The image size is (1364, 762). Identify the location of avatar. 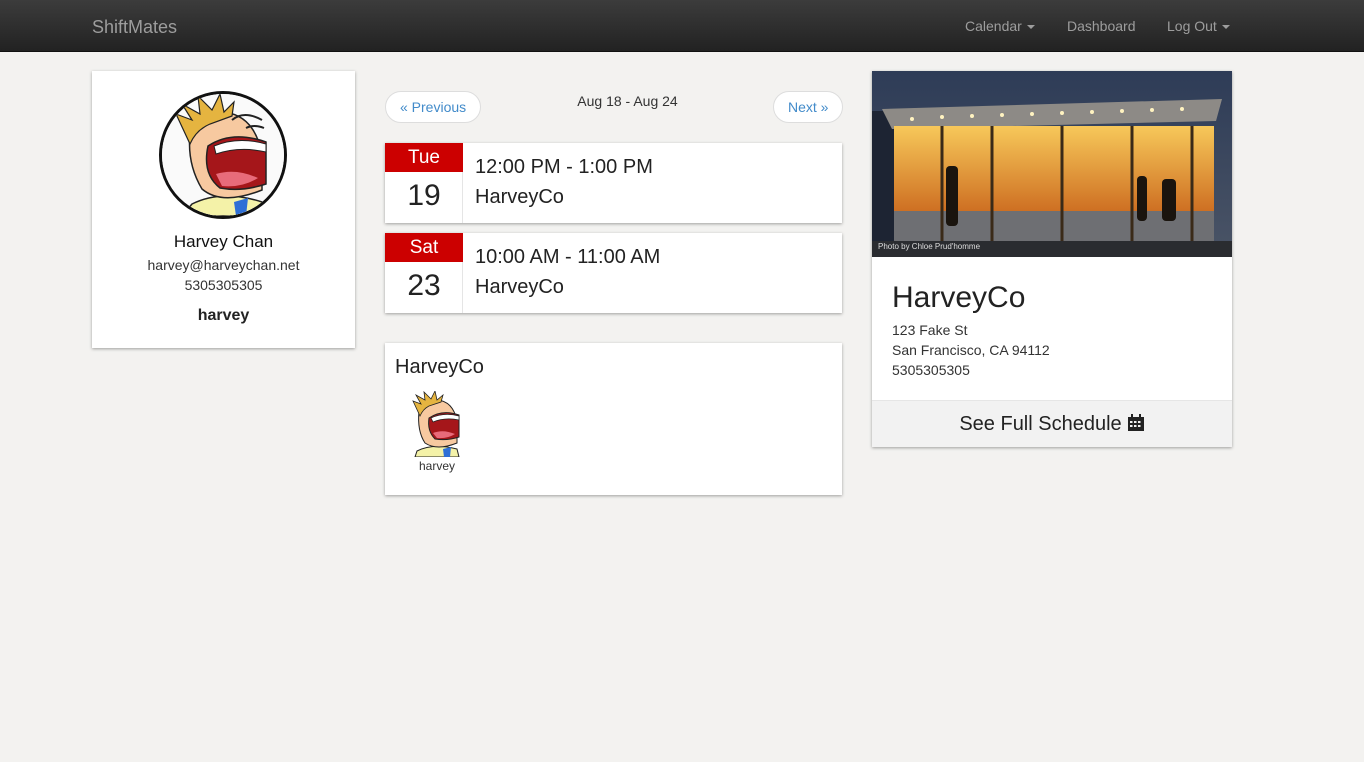
(223, 155).